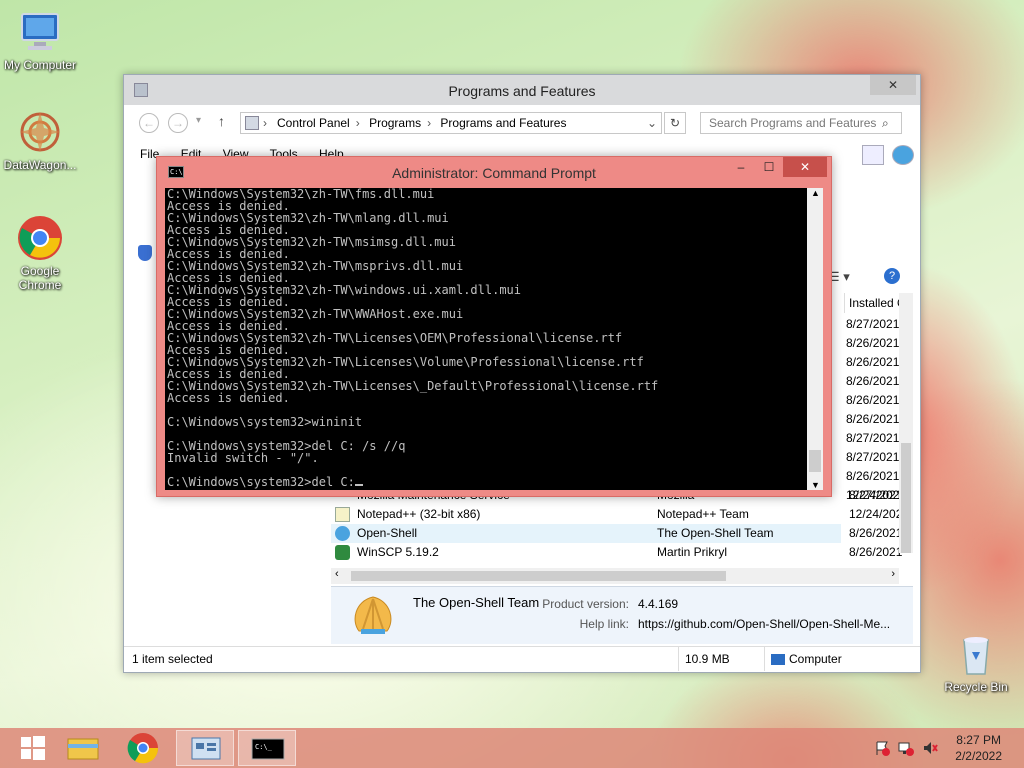 This screenshot has height=768, width=1024. I want to click on breadcrumb-programs-and-features: Programs and Features, so click(503, 123).